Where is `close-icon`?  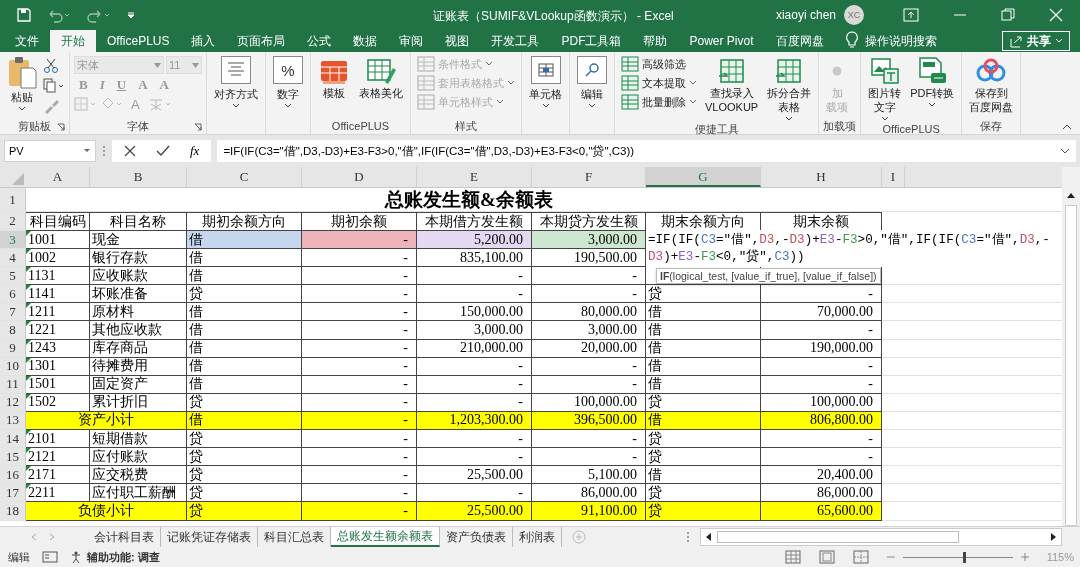
close-icon is located at coordinates (1056, 15).